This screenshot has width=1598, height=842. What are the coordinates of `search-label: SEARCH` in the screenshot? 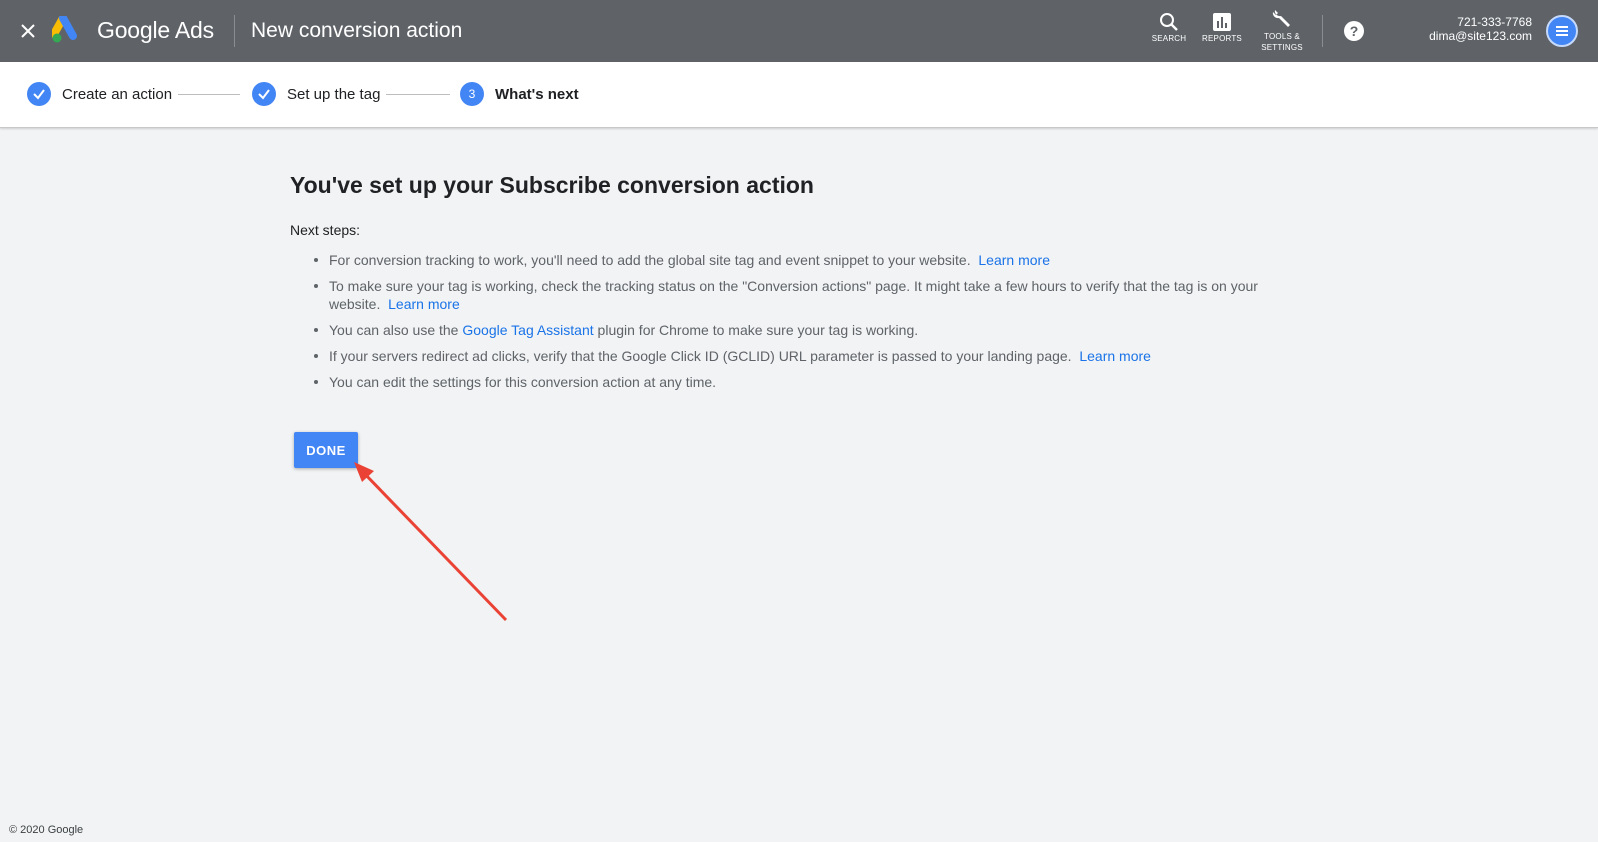 It's located at (1169, 38).